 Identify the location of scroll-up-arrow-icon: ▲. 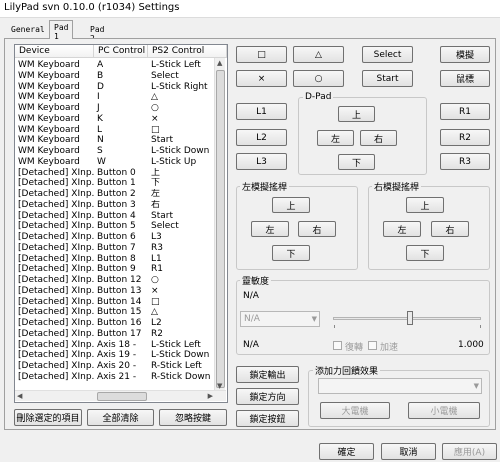
(219, 63).